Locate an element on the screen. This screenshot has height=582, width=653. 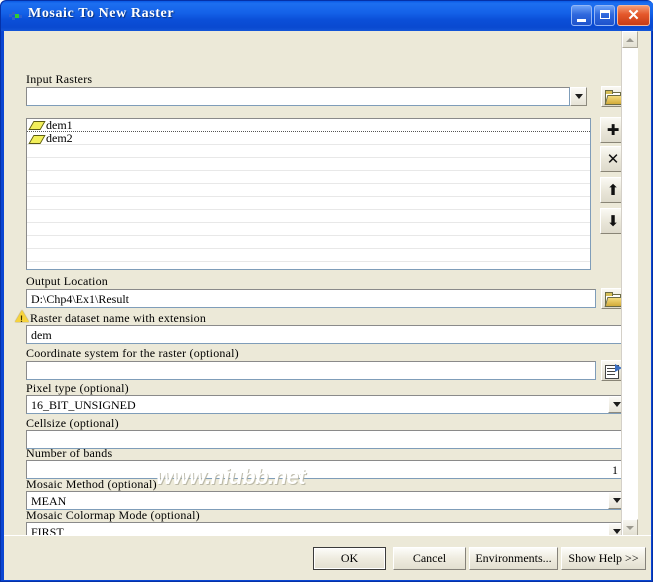
arrow-up-icon: ⬆ is located at coordinates (613, 189).